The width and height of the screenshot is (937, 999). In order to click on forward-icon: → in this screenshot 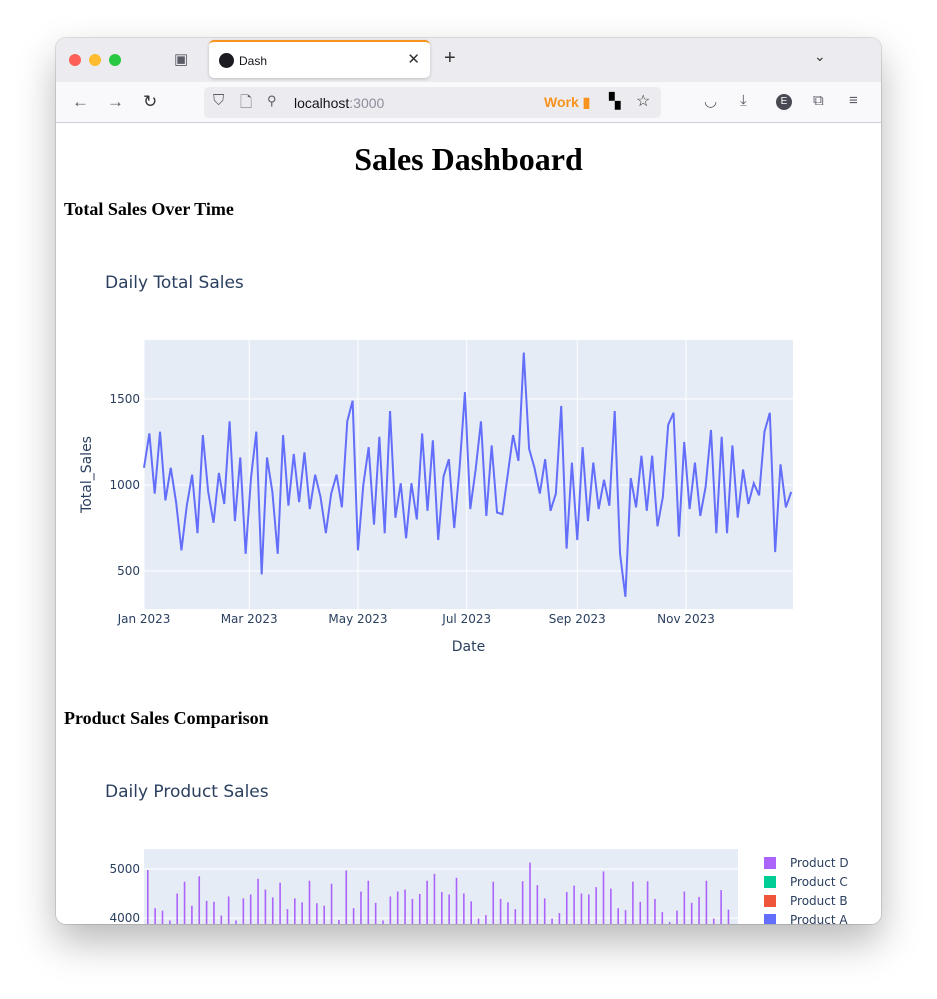, I will do `click(115, 102)`.